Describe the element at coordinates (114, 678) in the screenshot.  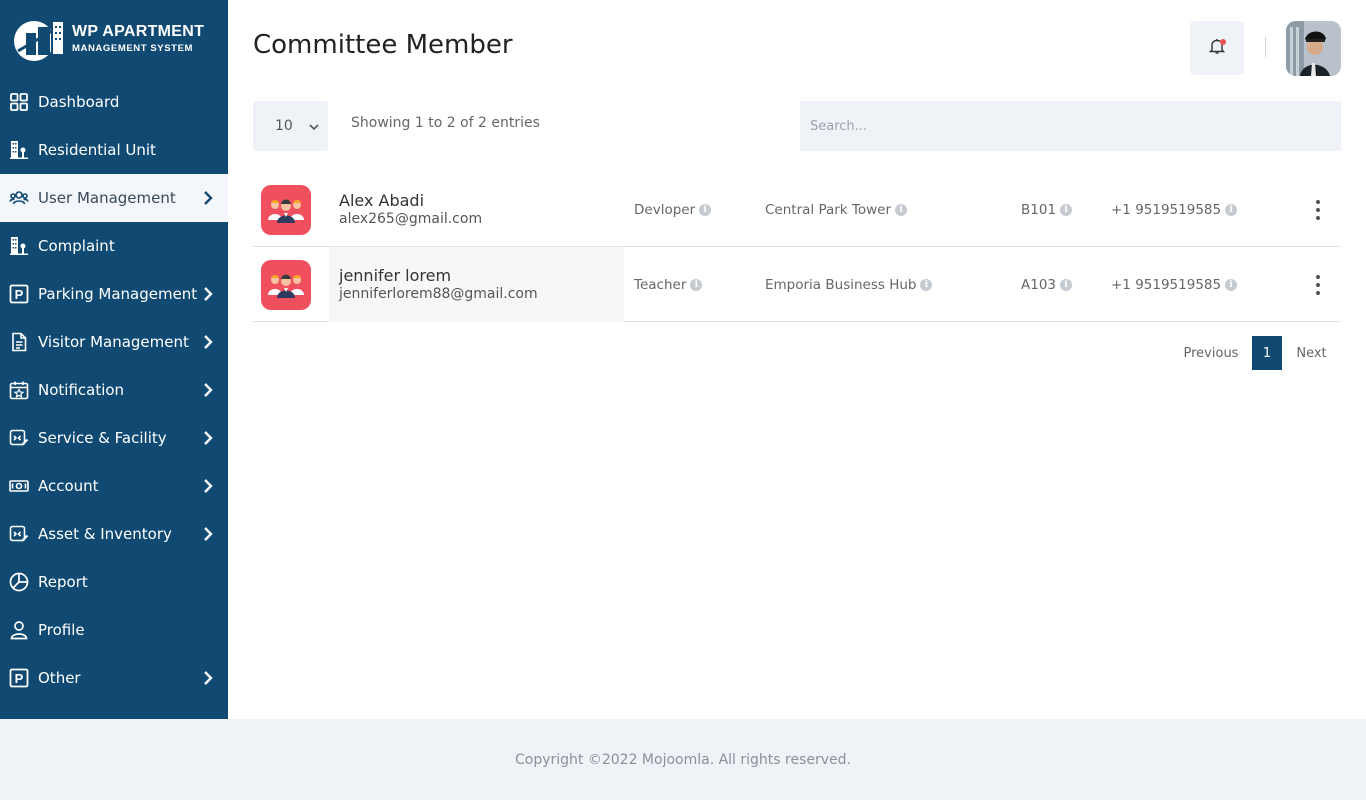
I see `sidebar-item-other: P Other` at that location.